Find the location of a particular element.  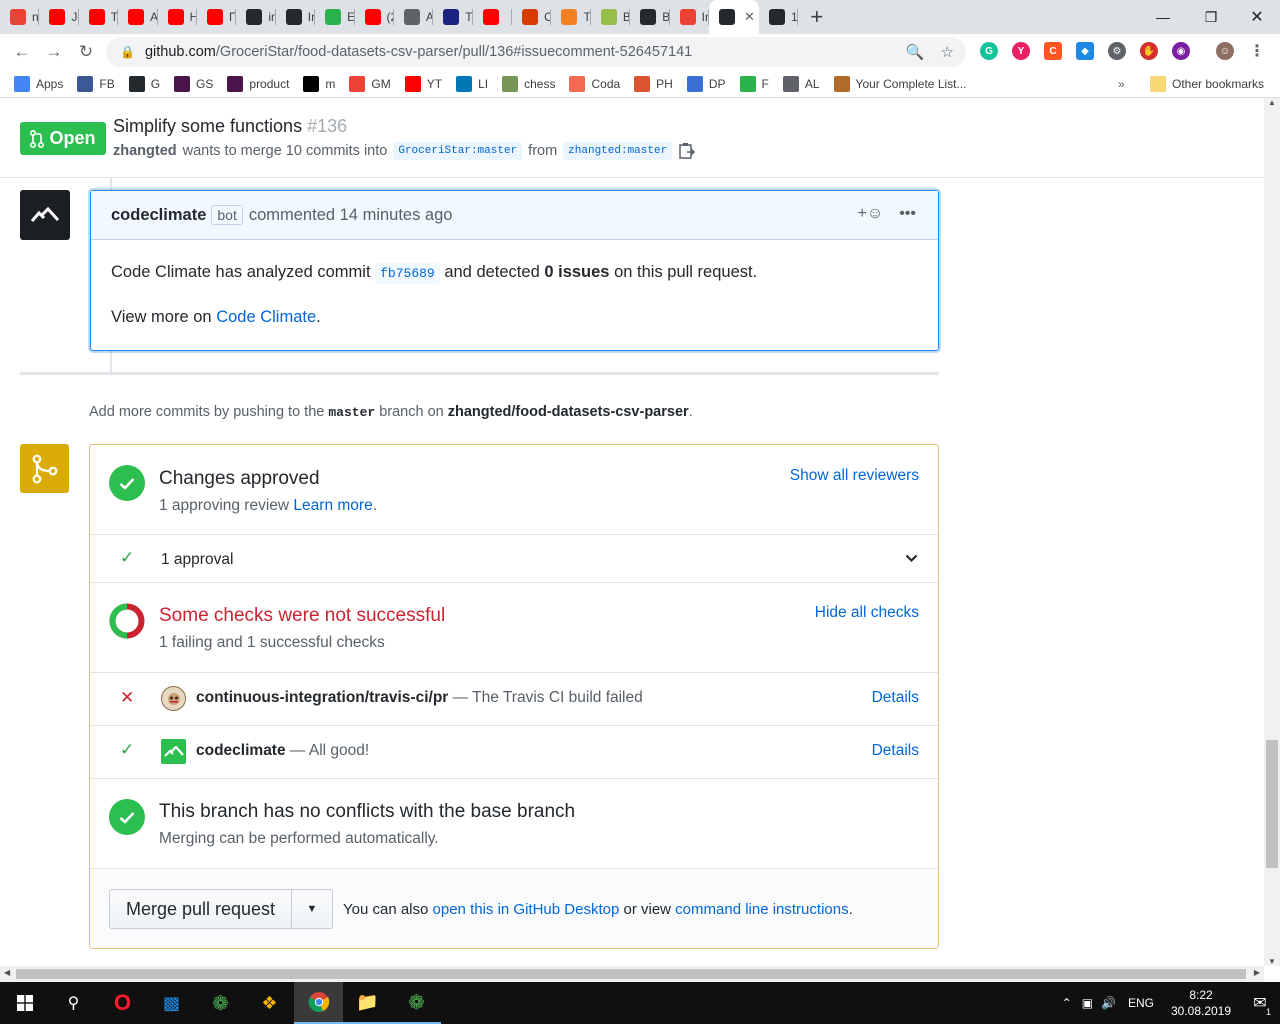

browser-tab: ✕ is located at coordinates (734, 17).